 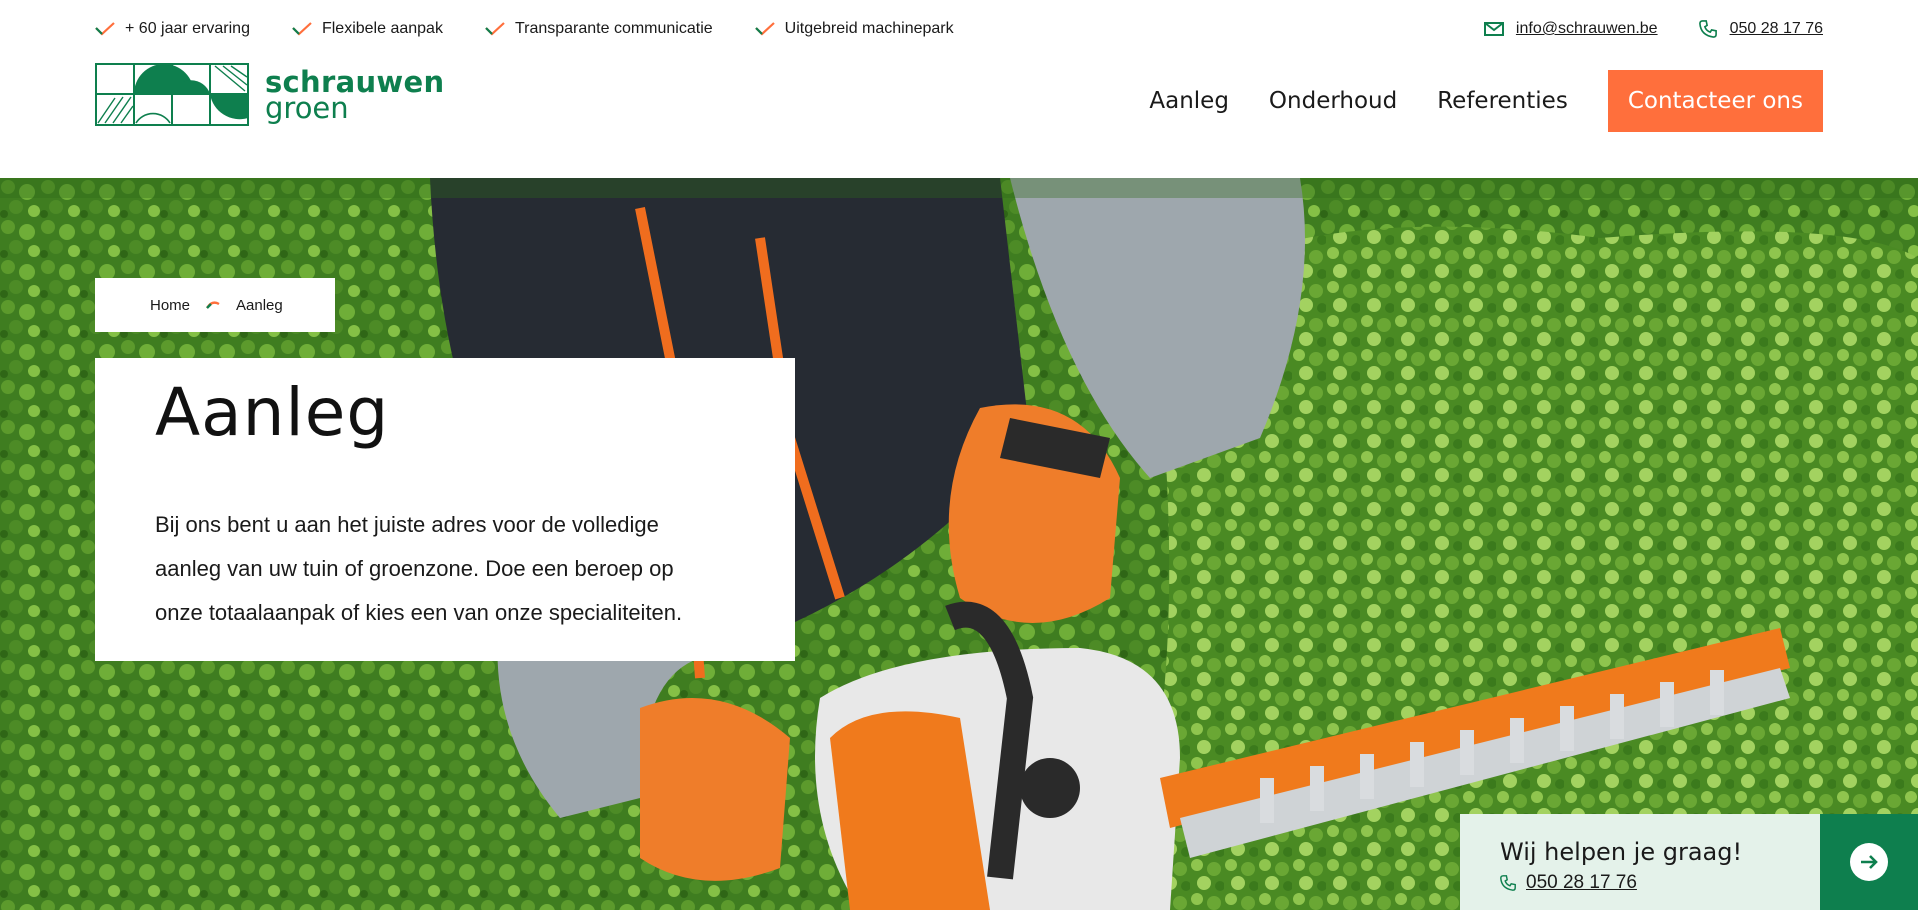 What do you see at coordinates (170, 305) in the screenshot?
I see `breadcrumb-home: Home` at bounding box center [170, 305].